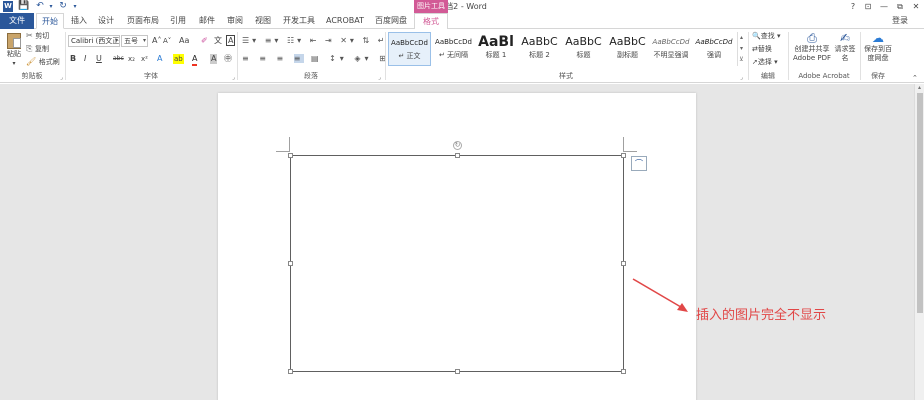  What do you see at coordinates (714, 55) in the screenshot?
I see `style-name: 强调` at bounding box center [714, 55].